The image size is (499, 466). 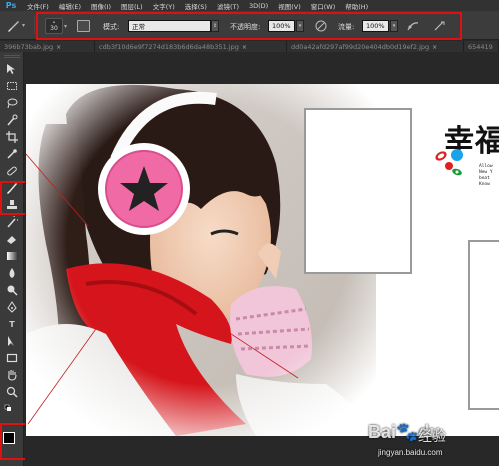 What do you see at coordinates (12, 222) in the screenshot?
I see `history-brush-tool-icon` at bounding box center [12, 222].